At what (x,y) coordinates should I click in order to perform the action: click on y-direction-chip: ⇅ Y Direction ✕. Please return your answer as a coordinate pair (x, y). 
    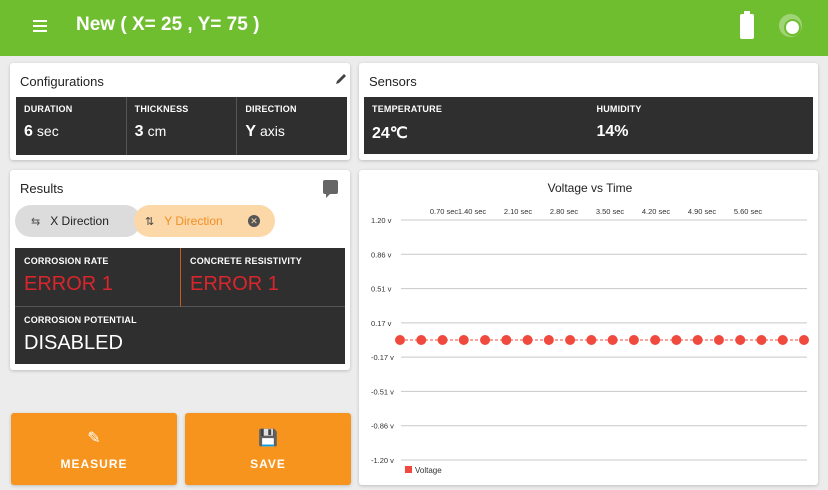
    Looking at the image, I should click on (204, 221).